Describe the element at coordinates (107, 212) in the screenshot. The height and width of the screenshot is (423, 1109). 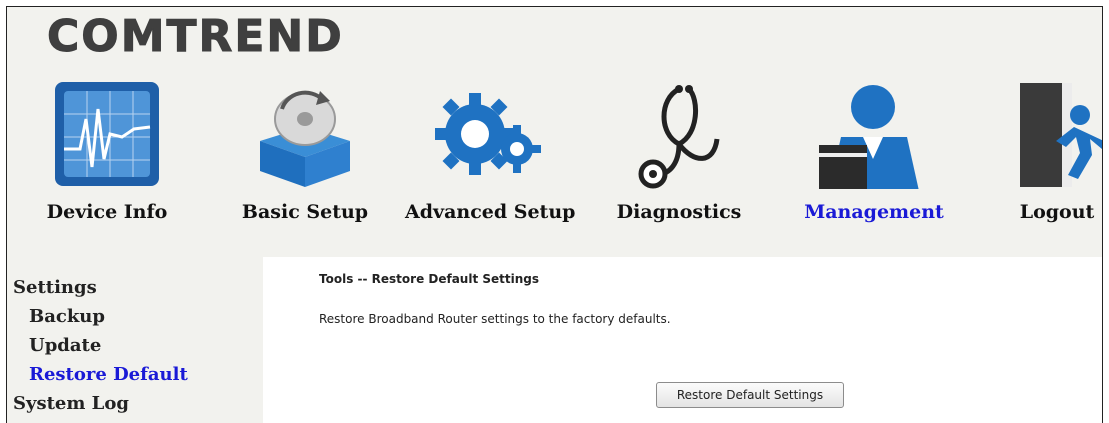
I see `nav-label: Device Info` at that location.